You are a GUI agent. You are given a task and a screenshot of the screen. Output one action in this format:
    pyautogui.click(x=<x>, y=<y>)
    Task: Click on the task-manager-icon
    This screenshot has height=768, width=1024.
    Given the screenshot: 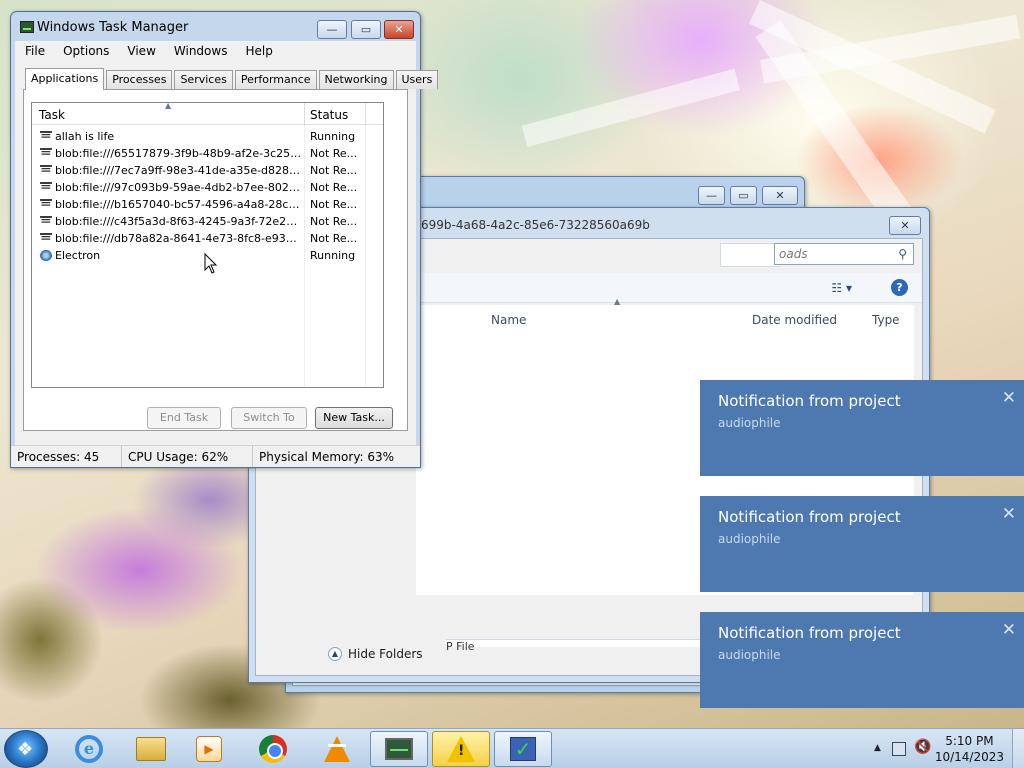 What is the action you would take?
    pyautogui.click(x=399, y=749)
    